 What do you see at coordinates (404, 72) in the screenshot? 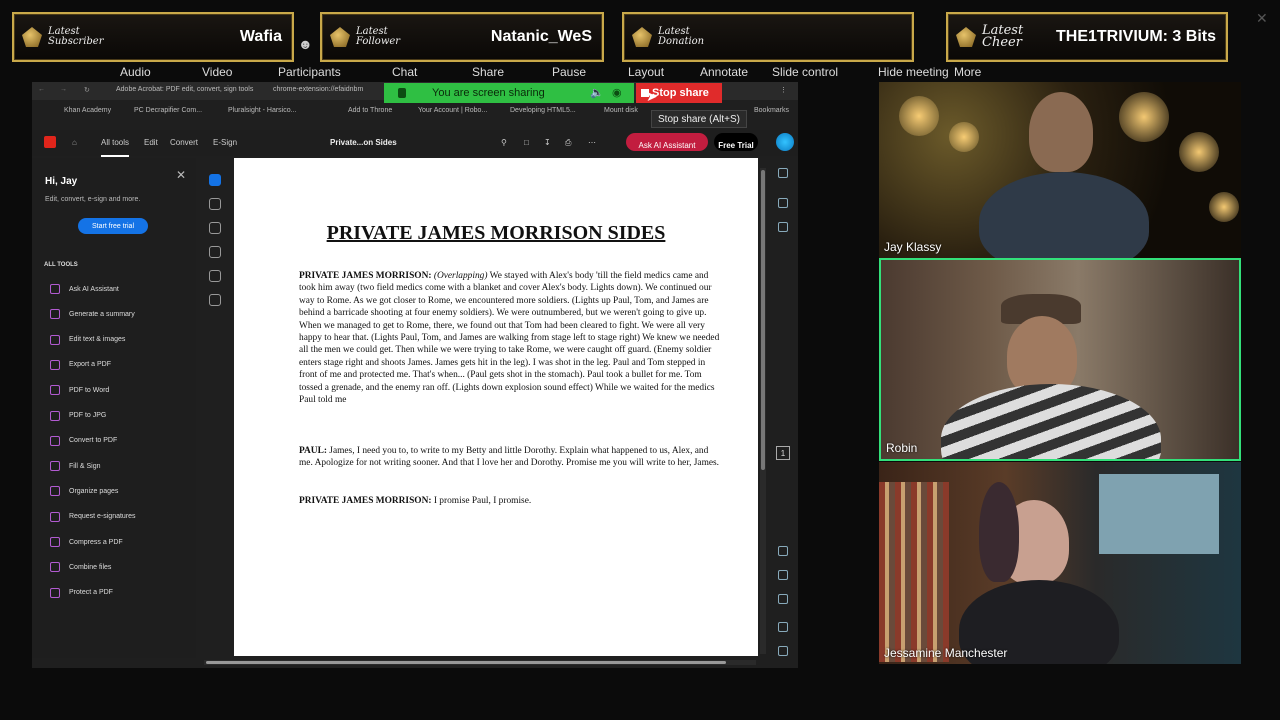
I see `toolbar-chat: Chat` at bounding box center [404, 72].